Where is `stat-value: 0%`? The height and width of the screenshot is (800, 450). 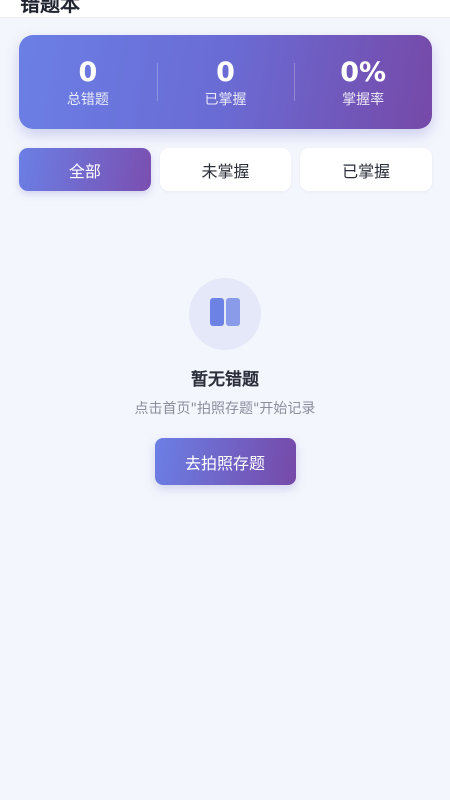
stat-value: 0% is located at coordinates (363, 72).